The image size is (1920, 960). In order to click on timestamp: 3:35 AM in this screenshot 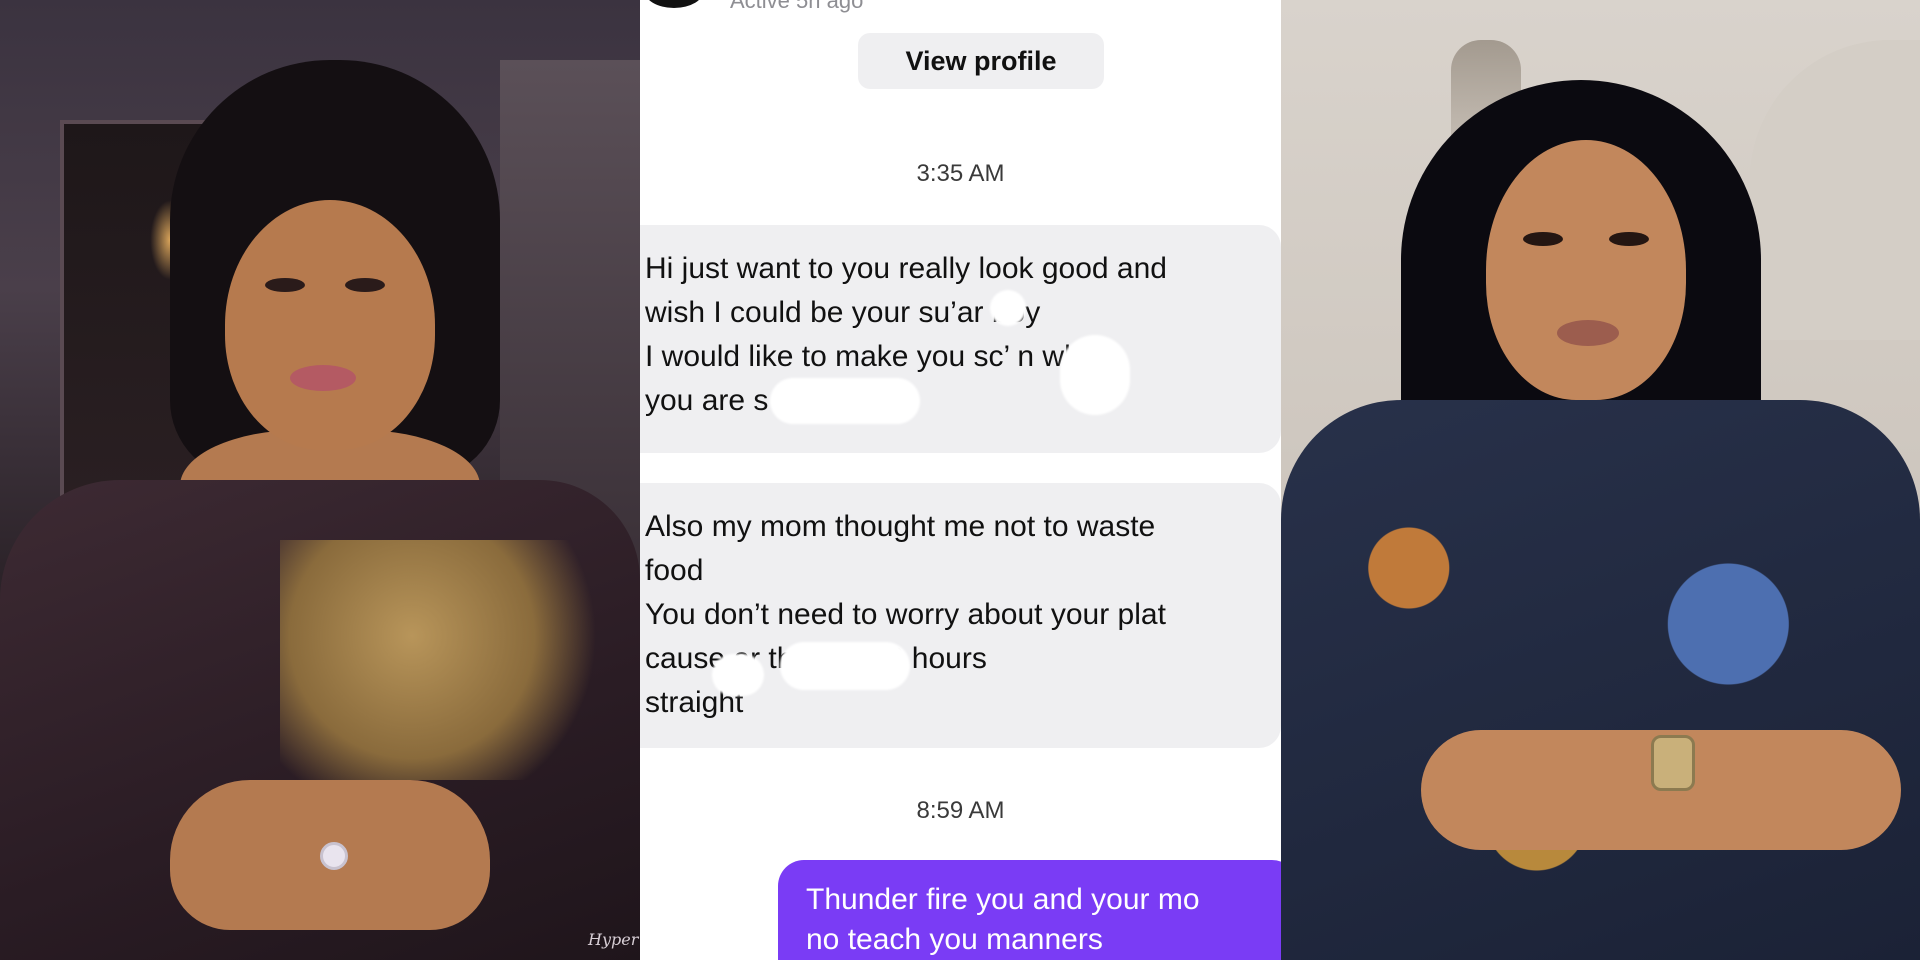, I will do `click(960, 173)`.